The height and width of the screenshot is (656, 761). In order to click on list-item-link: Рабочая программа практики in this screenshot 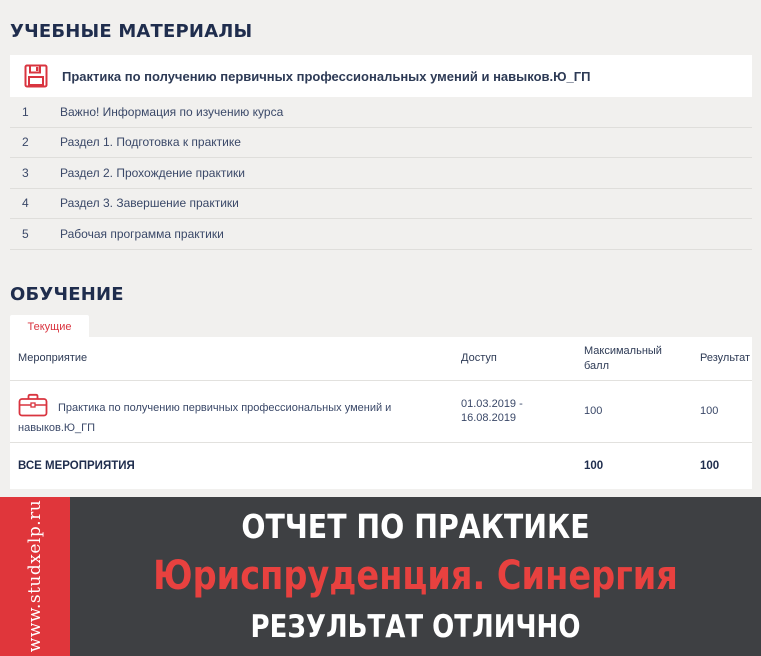, I will do `click(142, 234)`.